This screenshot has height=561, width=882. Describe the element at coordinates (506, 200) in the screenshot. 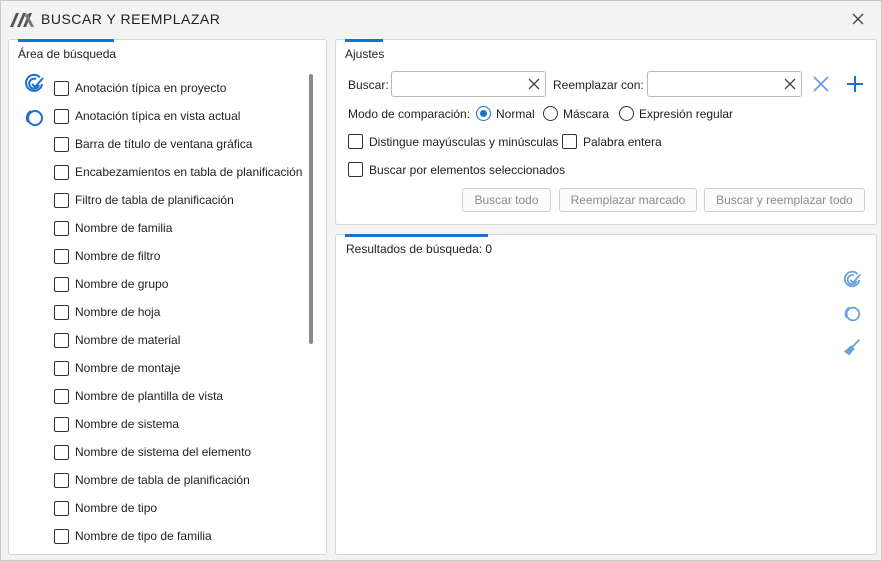

I see `find-all-button: Buscar todo` at that location.